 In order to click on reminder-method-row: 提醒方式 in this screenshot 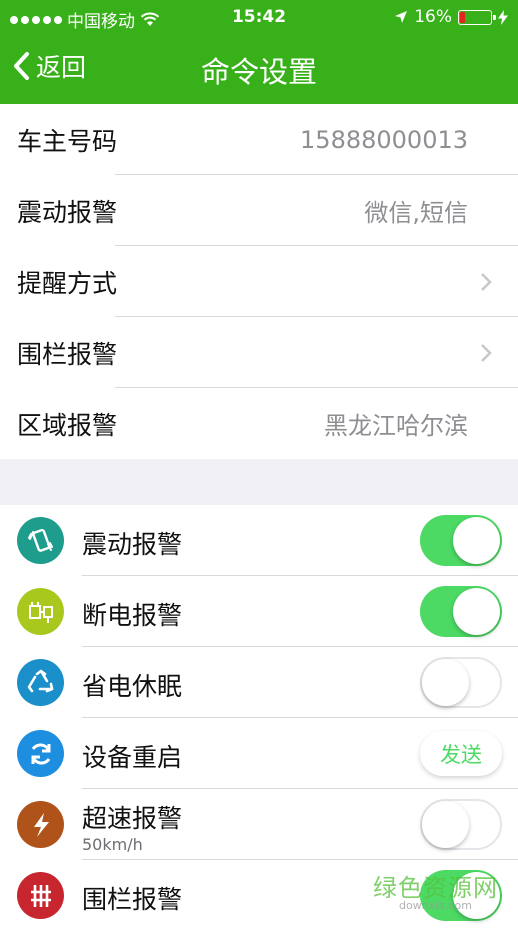, I will do `click(259, 281)`.